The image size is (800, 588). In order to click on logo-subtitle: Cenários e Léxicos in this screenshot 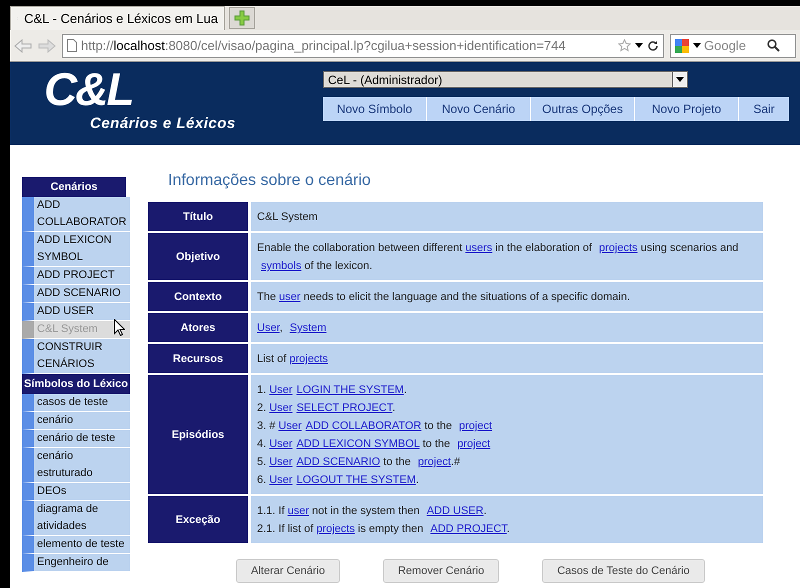, I will do `click(163, 123)`.